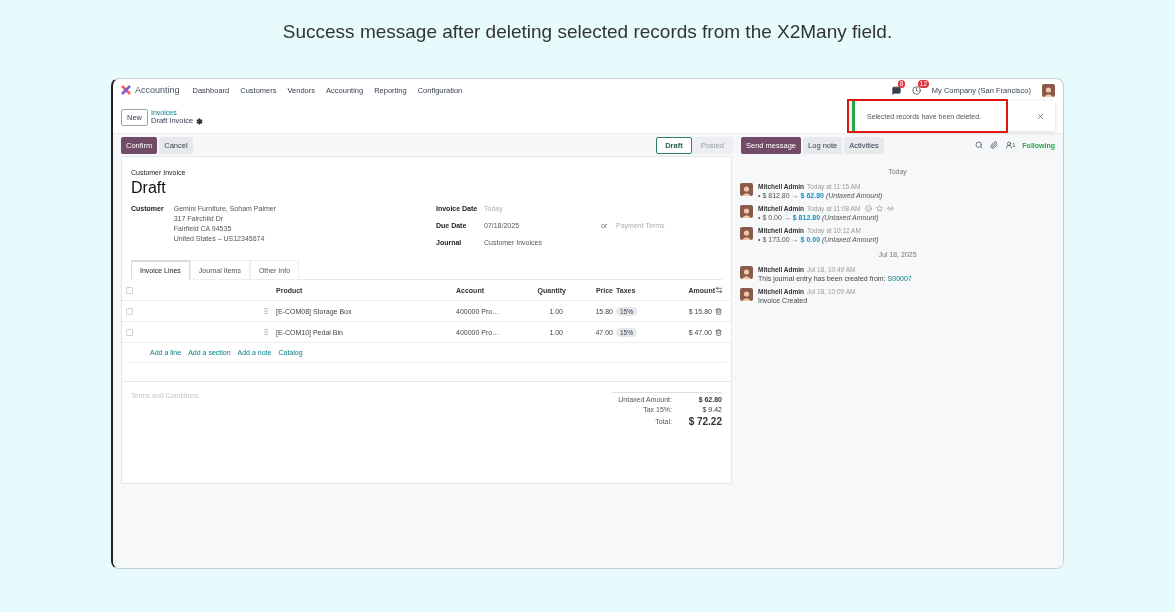 The width and height of the screenshot is (1175, 612). I want to click on search-icon, so click(978, 145).